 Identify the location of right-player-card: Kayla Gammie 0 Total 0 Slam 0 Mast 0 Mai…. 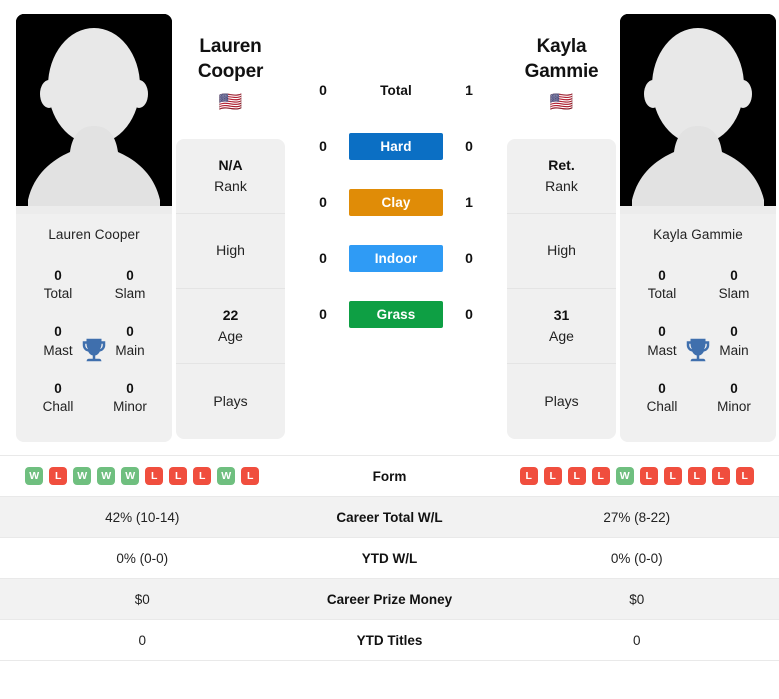
(698, 228).